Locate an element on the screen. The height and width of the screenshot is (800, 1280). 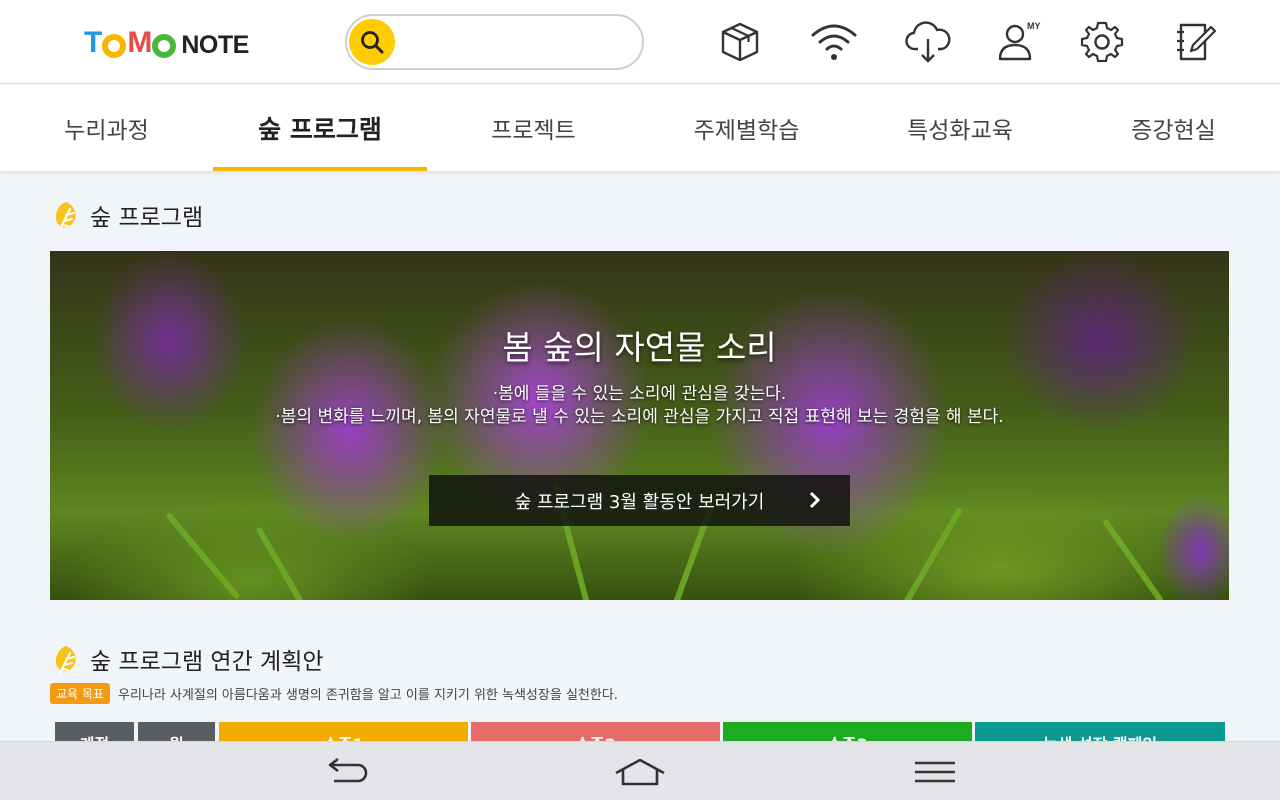
banner-line-1: ·봄에 들을 수 있는 소리에 관심을 갖는다. is located at coordinates (639, 394).